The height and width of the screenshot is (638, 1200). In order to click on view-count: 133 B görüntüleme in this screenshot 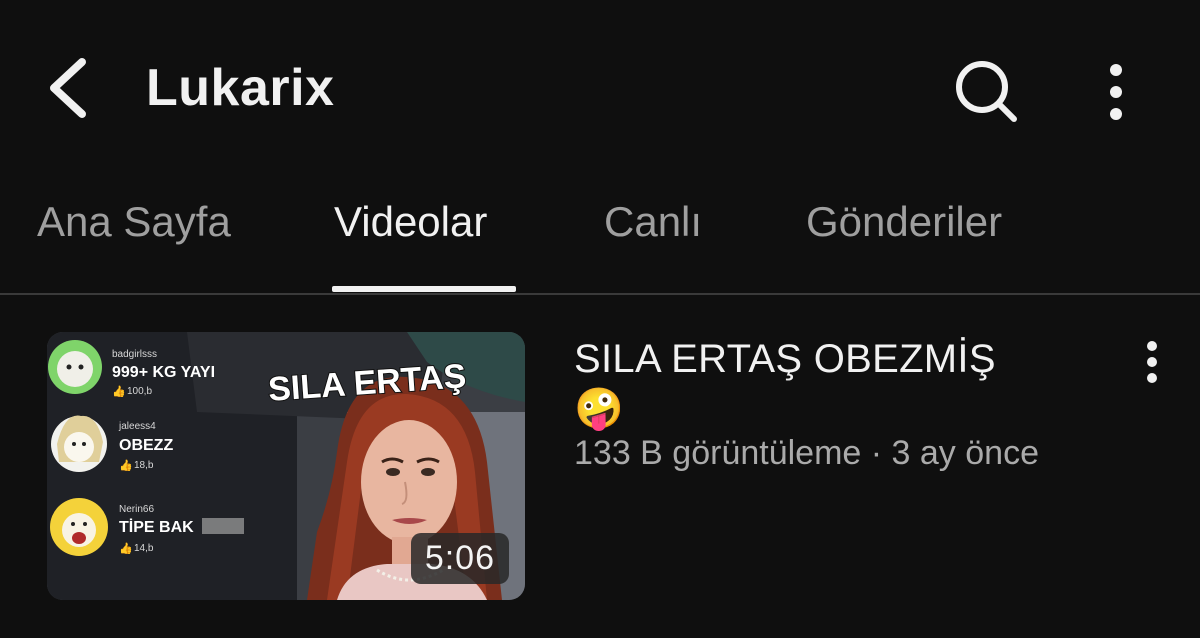, I will do `click(718, 453)`.